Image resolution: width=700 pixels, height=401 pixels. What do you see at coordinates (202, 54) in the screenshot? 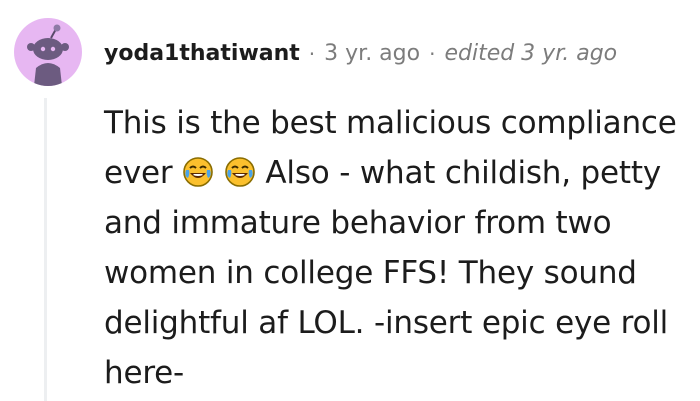
I see `username-link: yoda1thatiwant` at bounding box center [202, 54].